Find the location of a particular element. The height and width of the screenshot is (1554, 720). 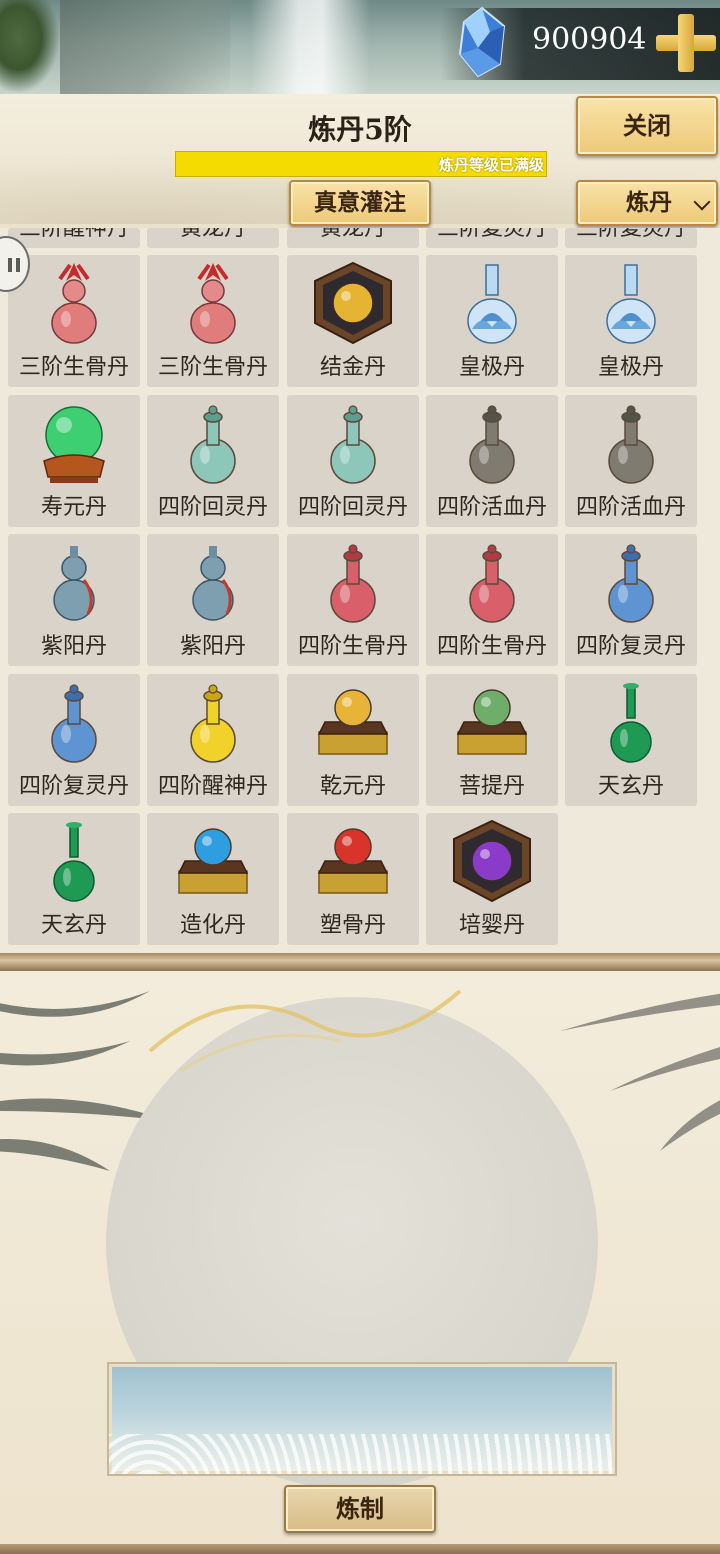

alchemy-level-title: 炼丹5阶 is located at coordinates (360, 129).